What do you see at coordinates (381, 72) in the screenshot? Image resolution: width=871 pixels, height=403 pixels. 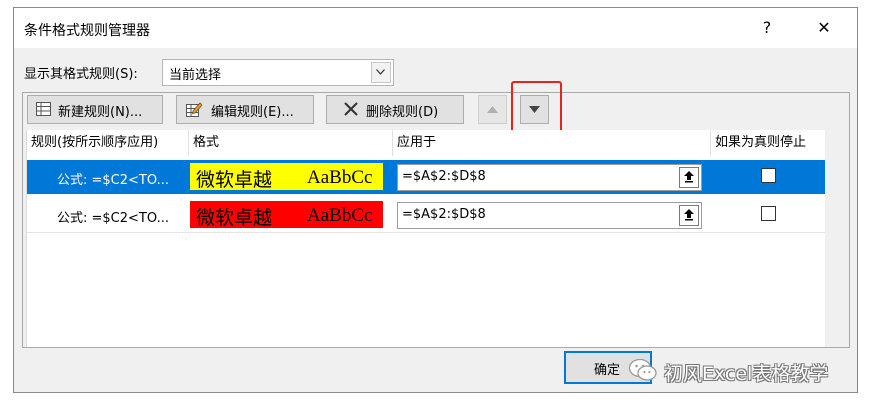 I see `chevron-down-icon` at bounding box center [381, 72].